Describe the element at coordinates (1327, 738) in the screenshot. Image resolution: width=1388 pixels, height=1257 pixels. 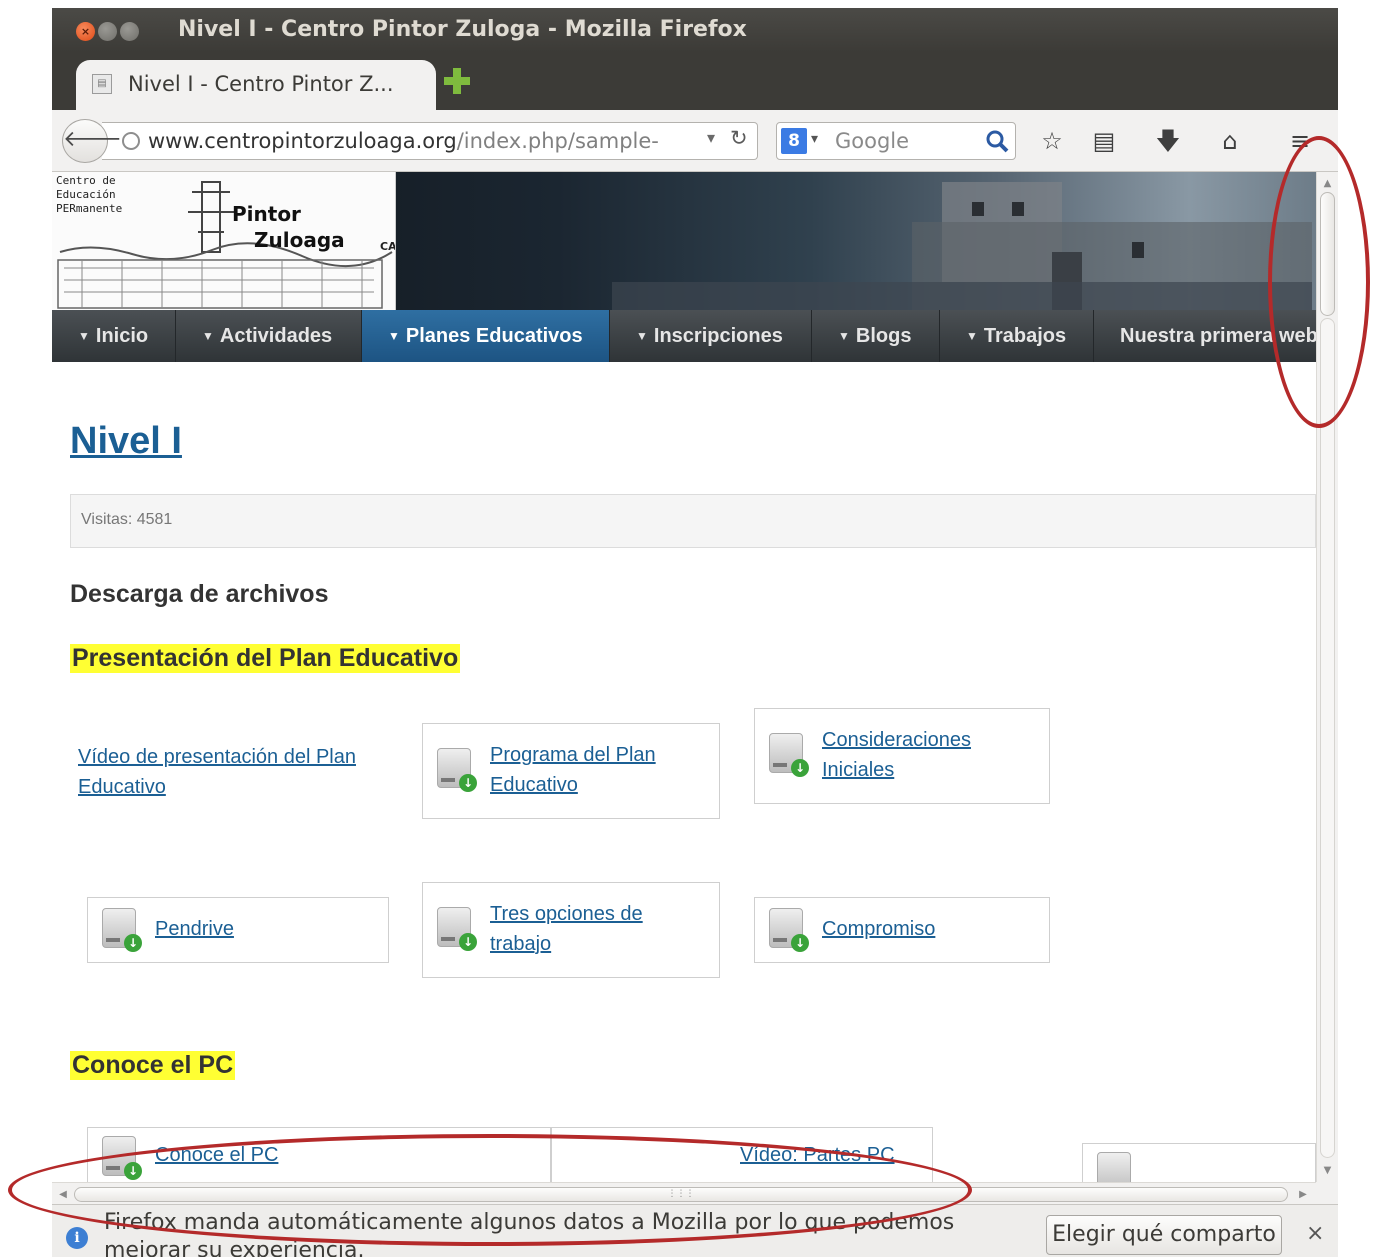
I see `vertical-scroll-track` at that location.